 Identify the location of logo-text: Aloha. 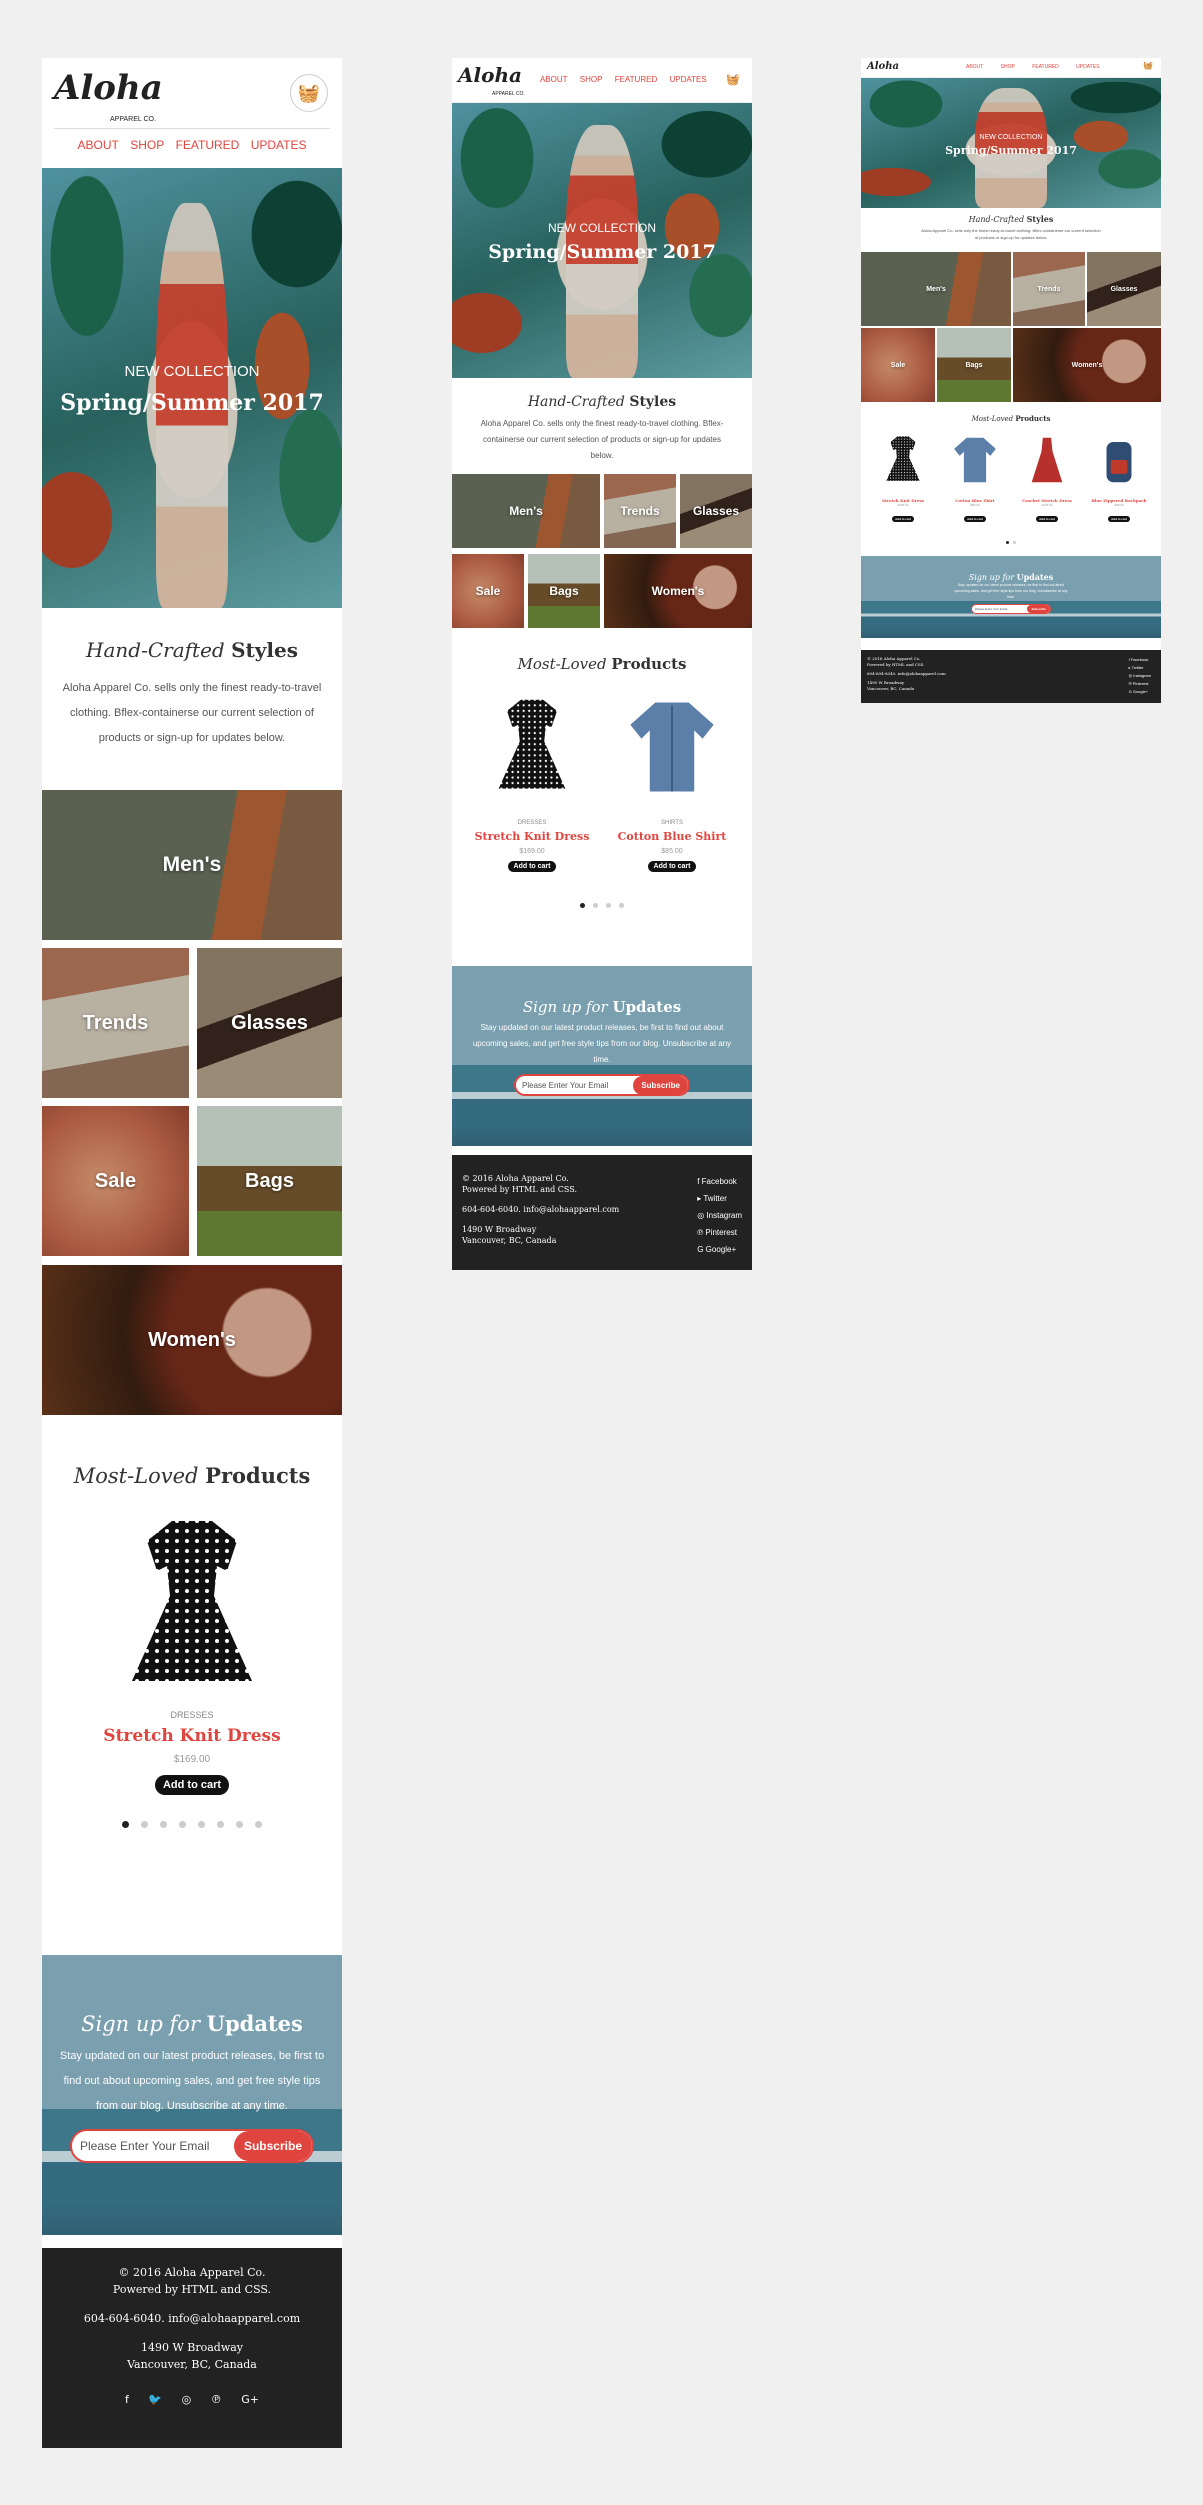
(883, 66).